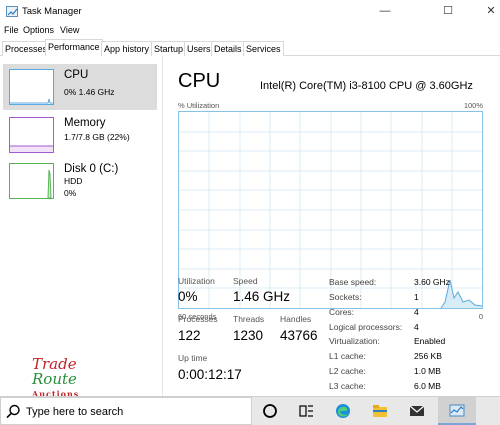 This screenshot has height=425, width=500. I want to click on spec-label: Base speed:, so click(353, 282).